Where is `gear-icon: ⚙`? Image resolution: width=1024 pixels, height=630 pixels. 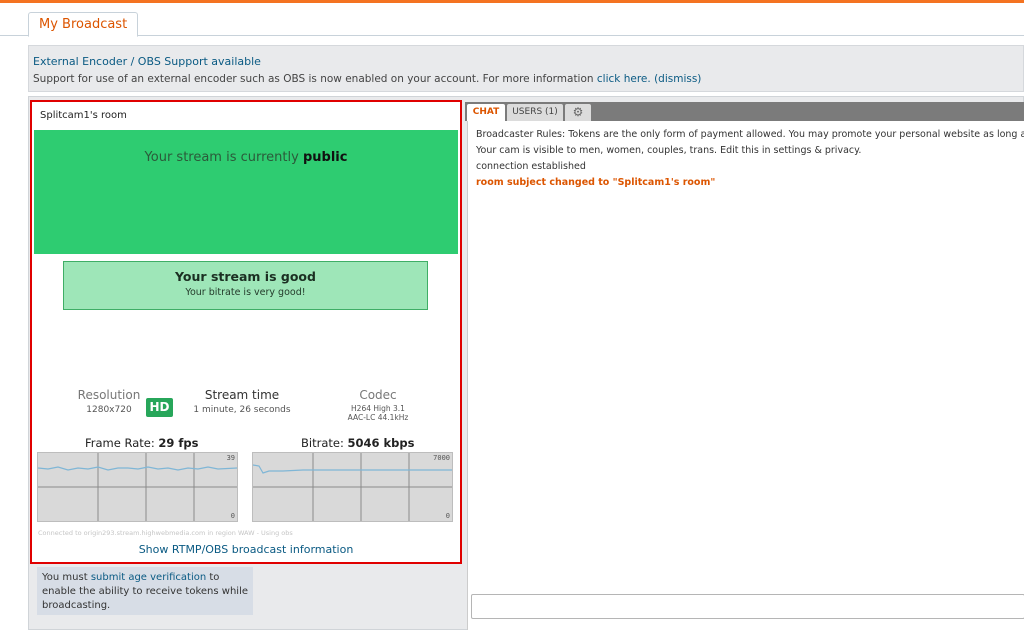 gear-icon: ⚙ is located at coordinates (578, 112).